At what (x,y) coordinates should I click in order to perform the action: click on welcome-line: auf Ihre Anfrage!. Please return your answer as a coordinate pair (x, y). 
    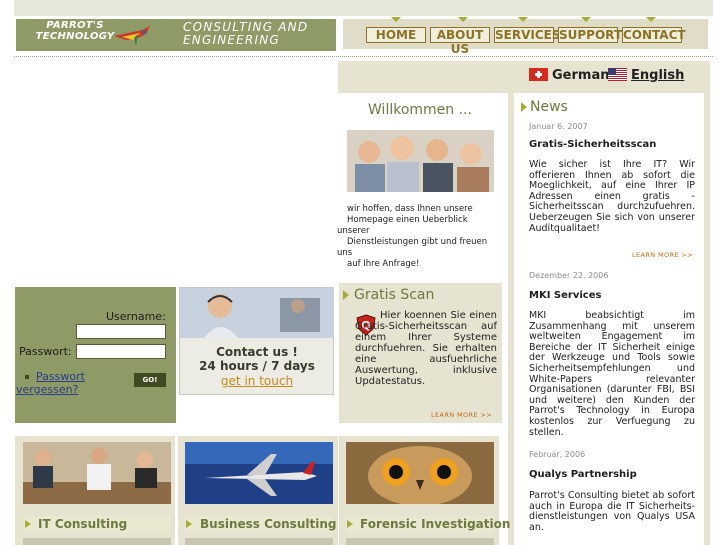
    Looking at the image, I should click on (383, 264).